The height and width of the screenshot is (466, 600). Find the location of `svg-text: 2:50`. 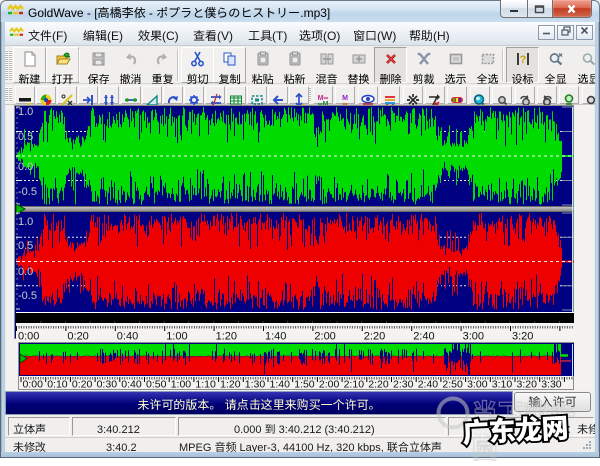

svg-text: 2:50 is located at coordinates (452, 383).